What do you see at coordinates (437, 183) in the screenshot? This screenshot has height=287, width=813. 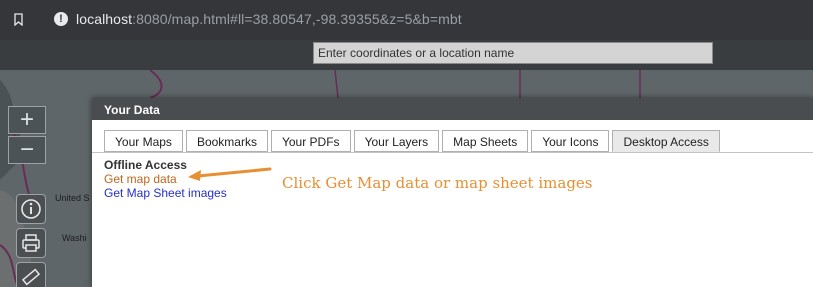 I see `annotation-text: Click Get Map data or map sheet images` at bounding box center [437, 183].